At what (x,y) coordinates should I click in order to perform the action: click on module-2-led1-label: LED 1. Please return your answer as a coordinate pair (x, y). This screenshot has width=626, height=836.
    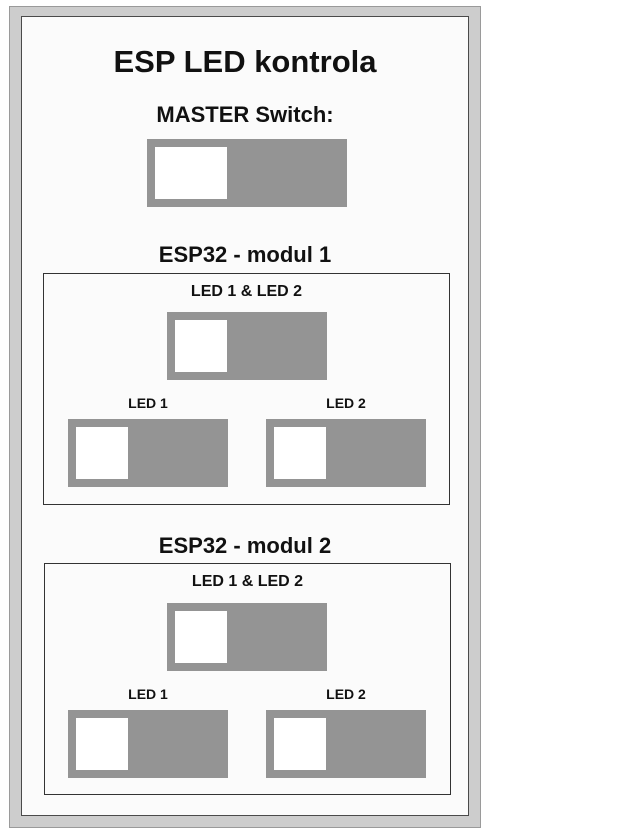
    Looking at the image, I should click on (148, 694).